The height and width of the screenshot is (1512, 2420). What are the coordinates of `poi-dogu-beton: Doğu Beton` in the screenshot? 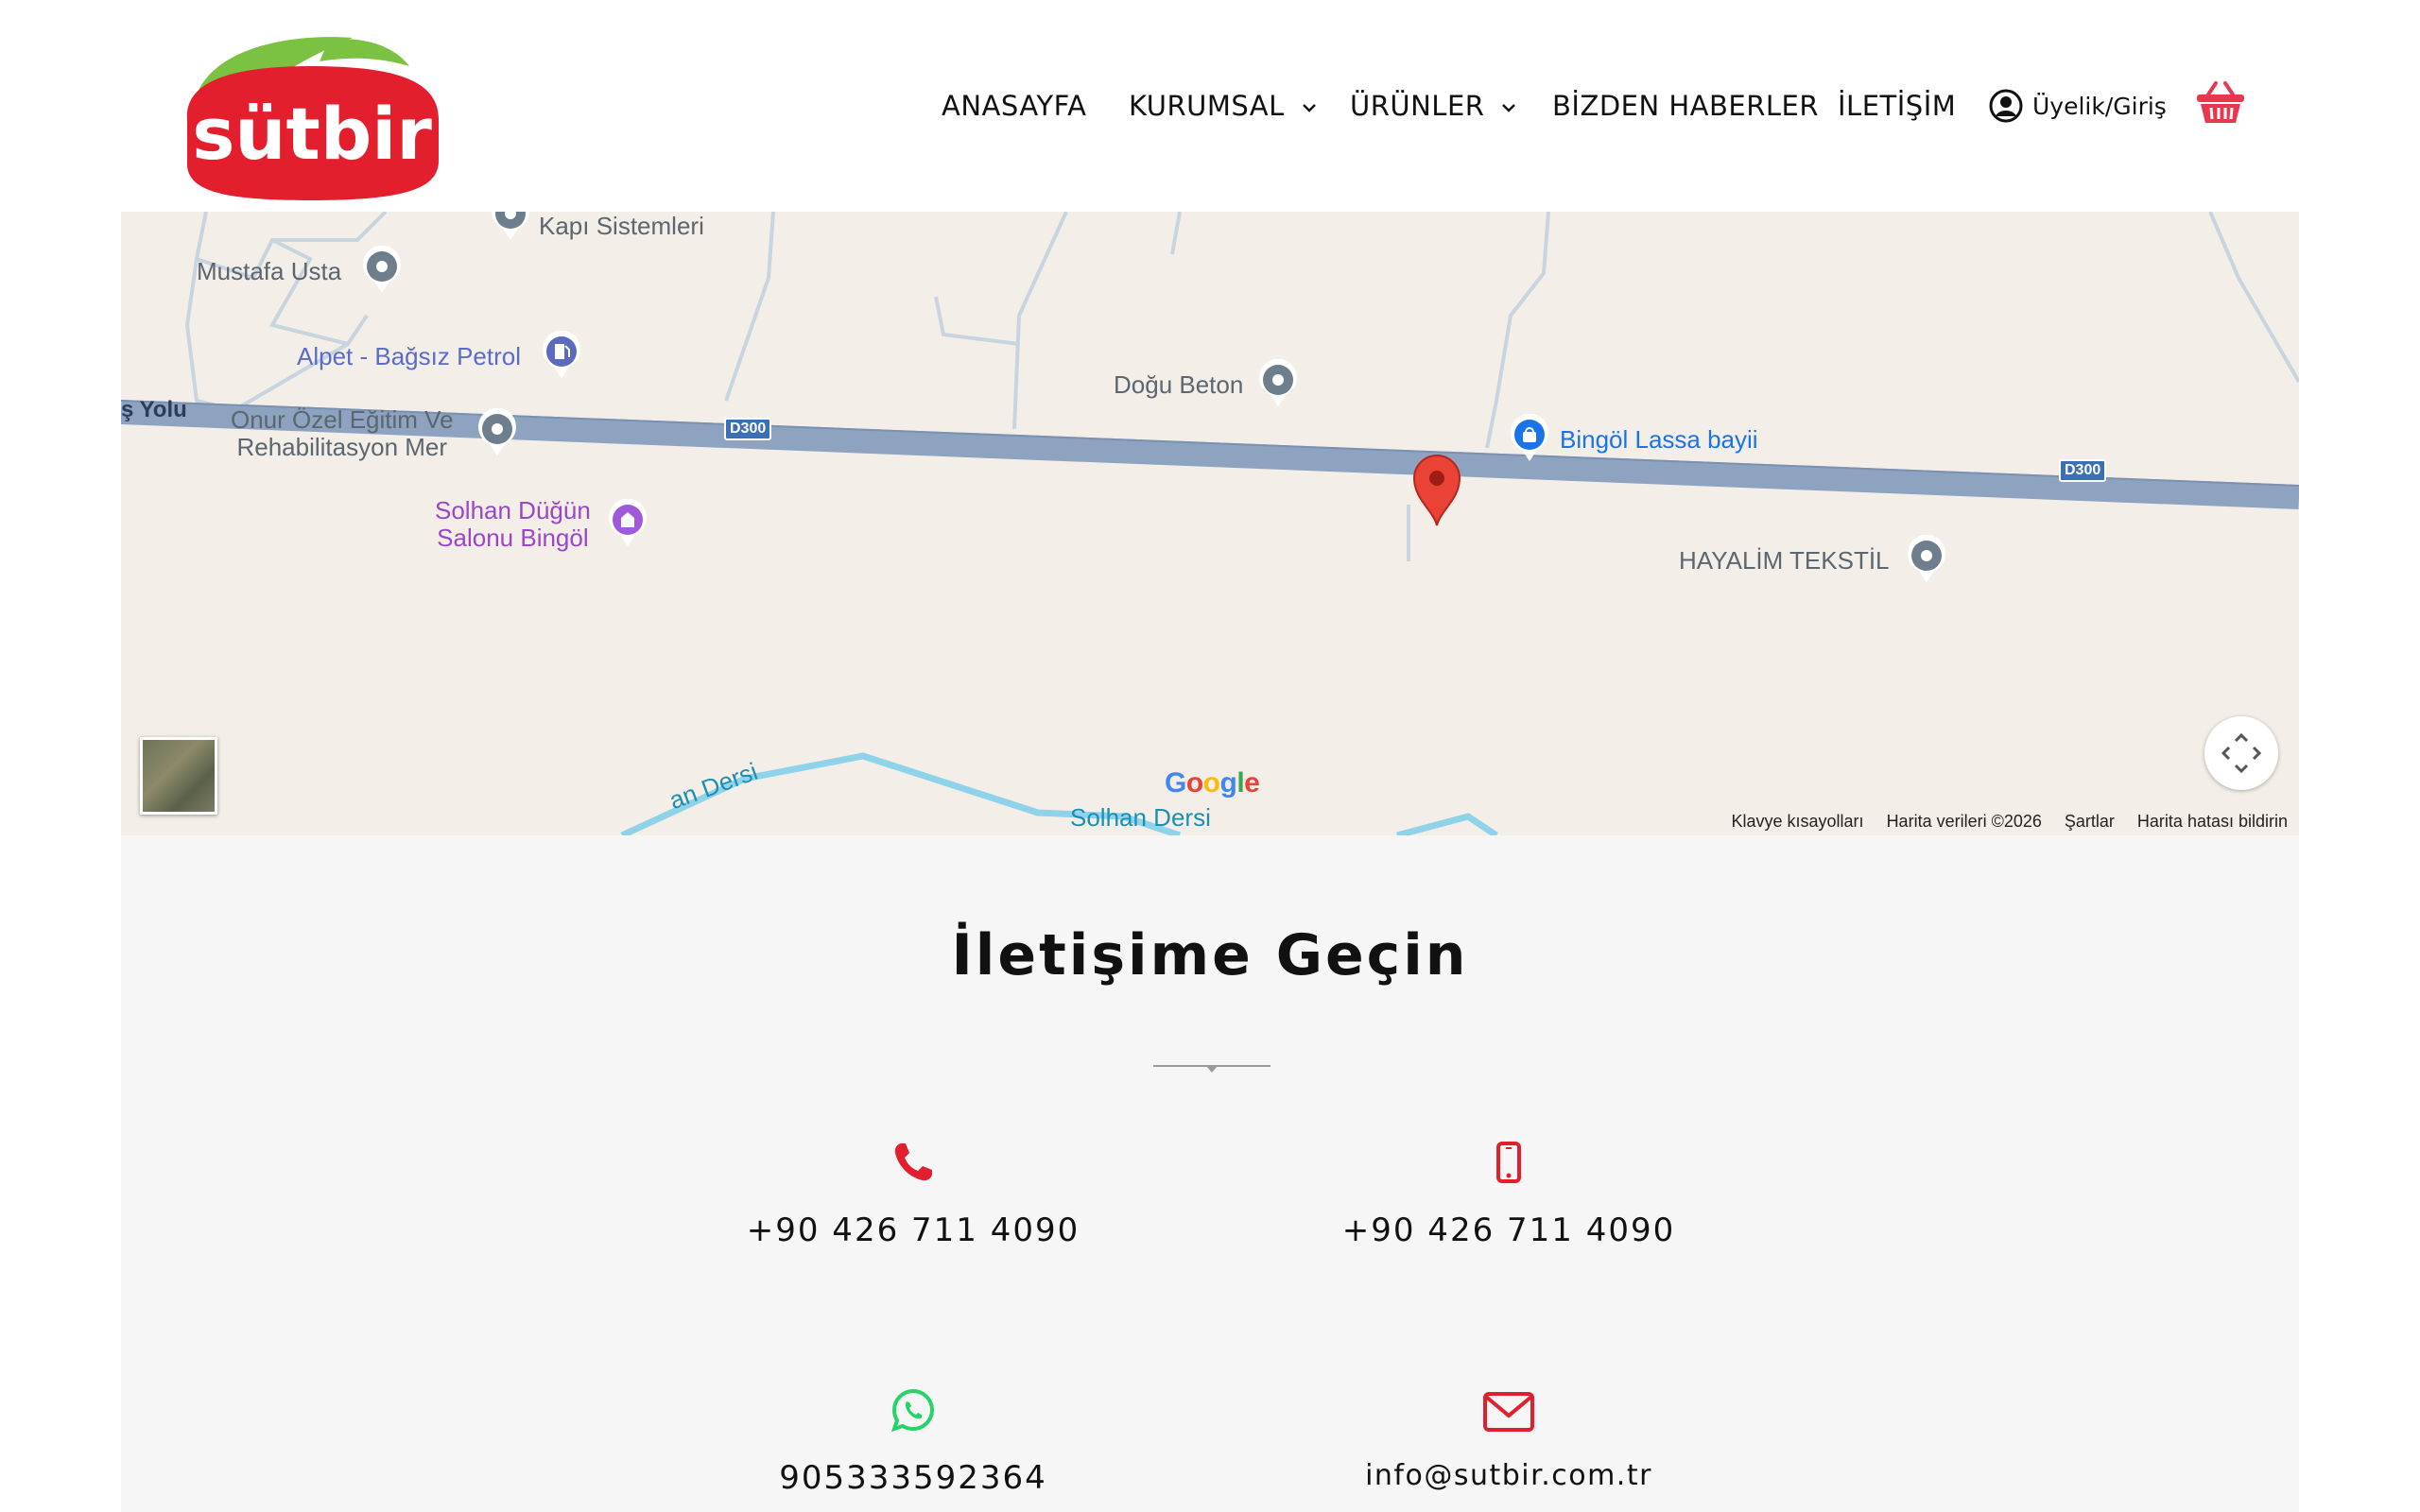 It's located at (1178, 385).